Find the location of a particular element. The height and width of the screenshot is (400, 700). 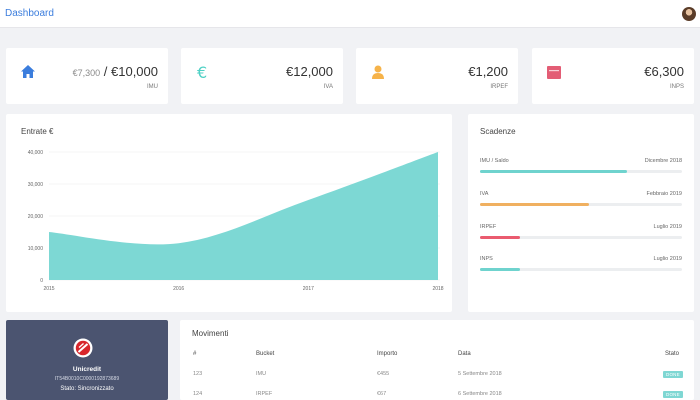

scadenza-date: Dicembre 2018 is located at coordinates (663, 161).